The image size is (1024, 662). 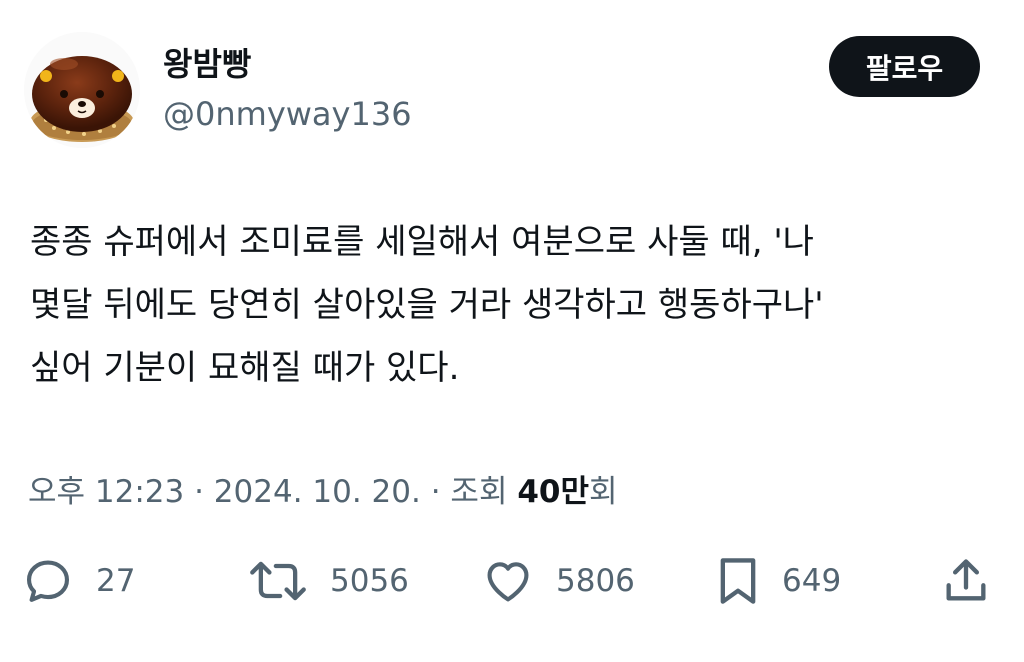 What do you see at coordinates (287, 114) in the screenshot?
I see `author-handle: @0nmyway136` at bounding box center [287, 114].